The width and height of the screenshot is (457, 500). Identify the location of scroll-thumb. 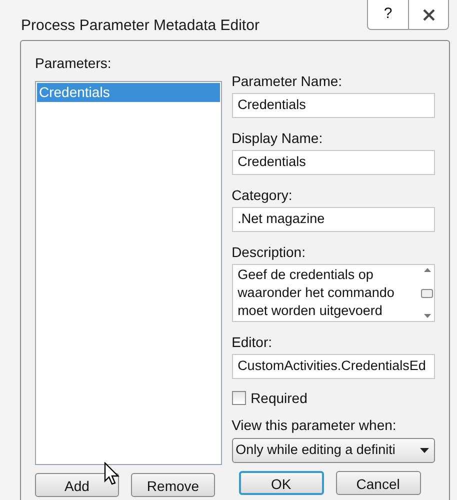
(427, 293).